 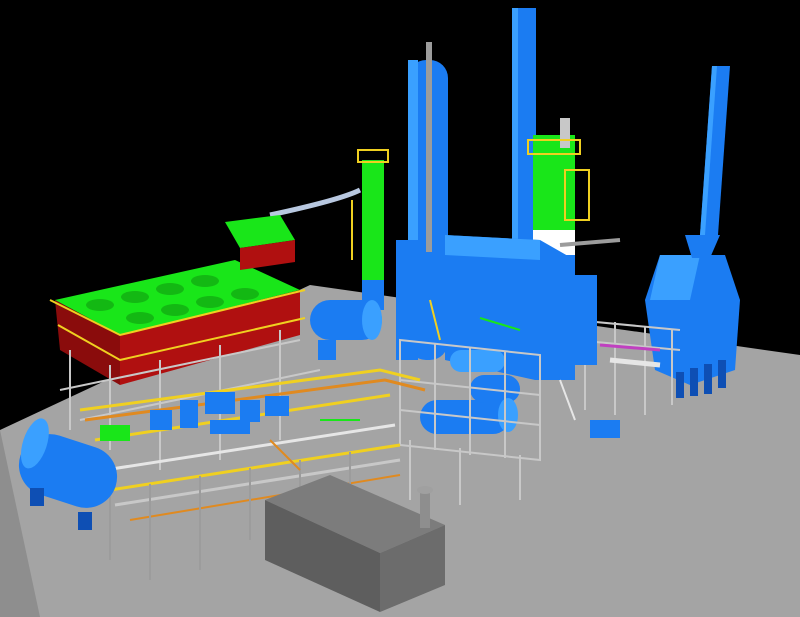 I want to click on column-green-left, so click(x=373, y=225).